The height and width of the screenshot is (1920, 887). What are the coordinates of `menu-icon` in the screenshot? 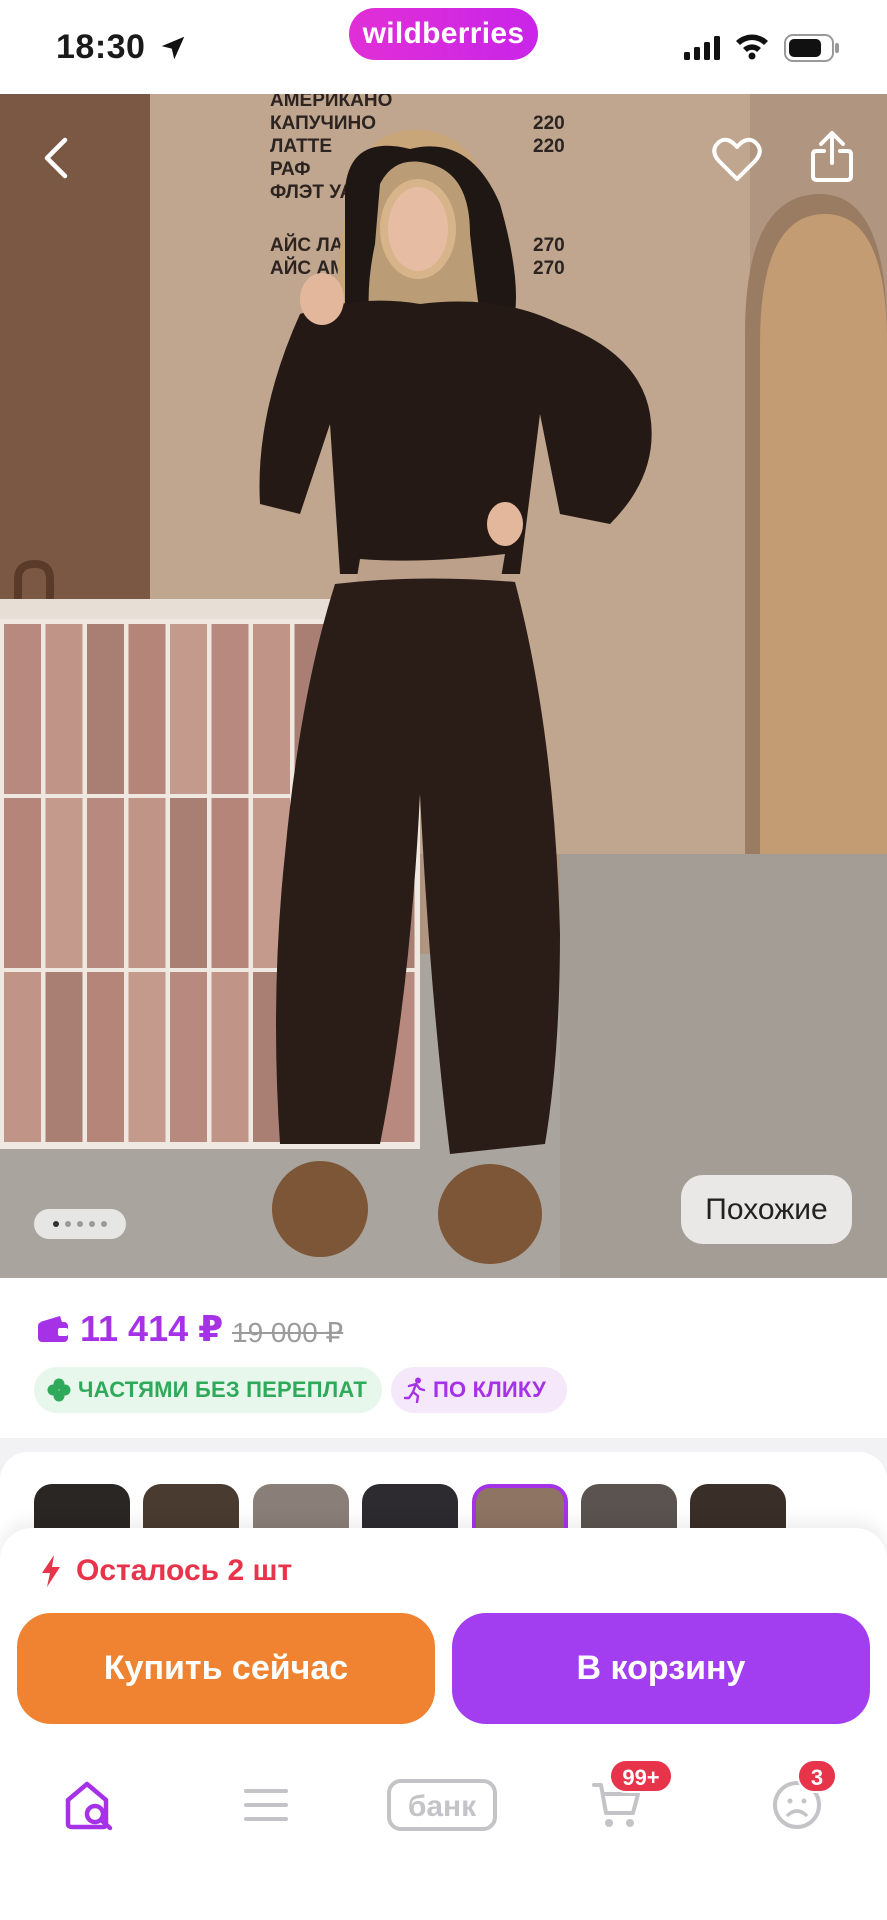 It's located at (266, 1805).